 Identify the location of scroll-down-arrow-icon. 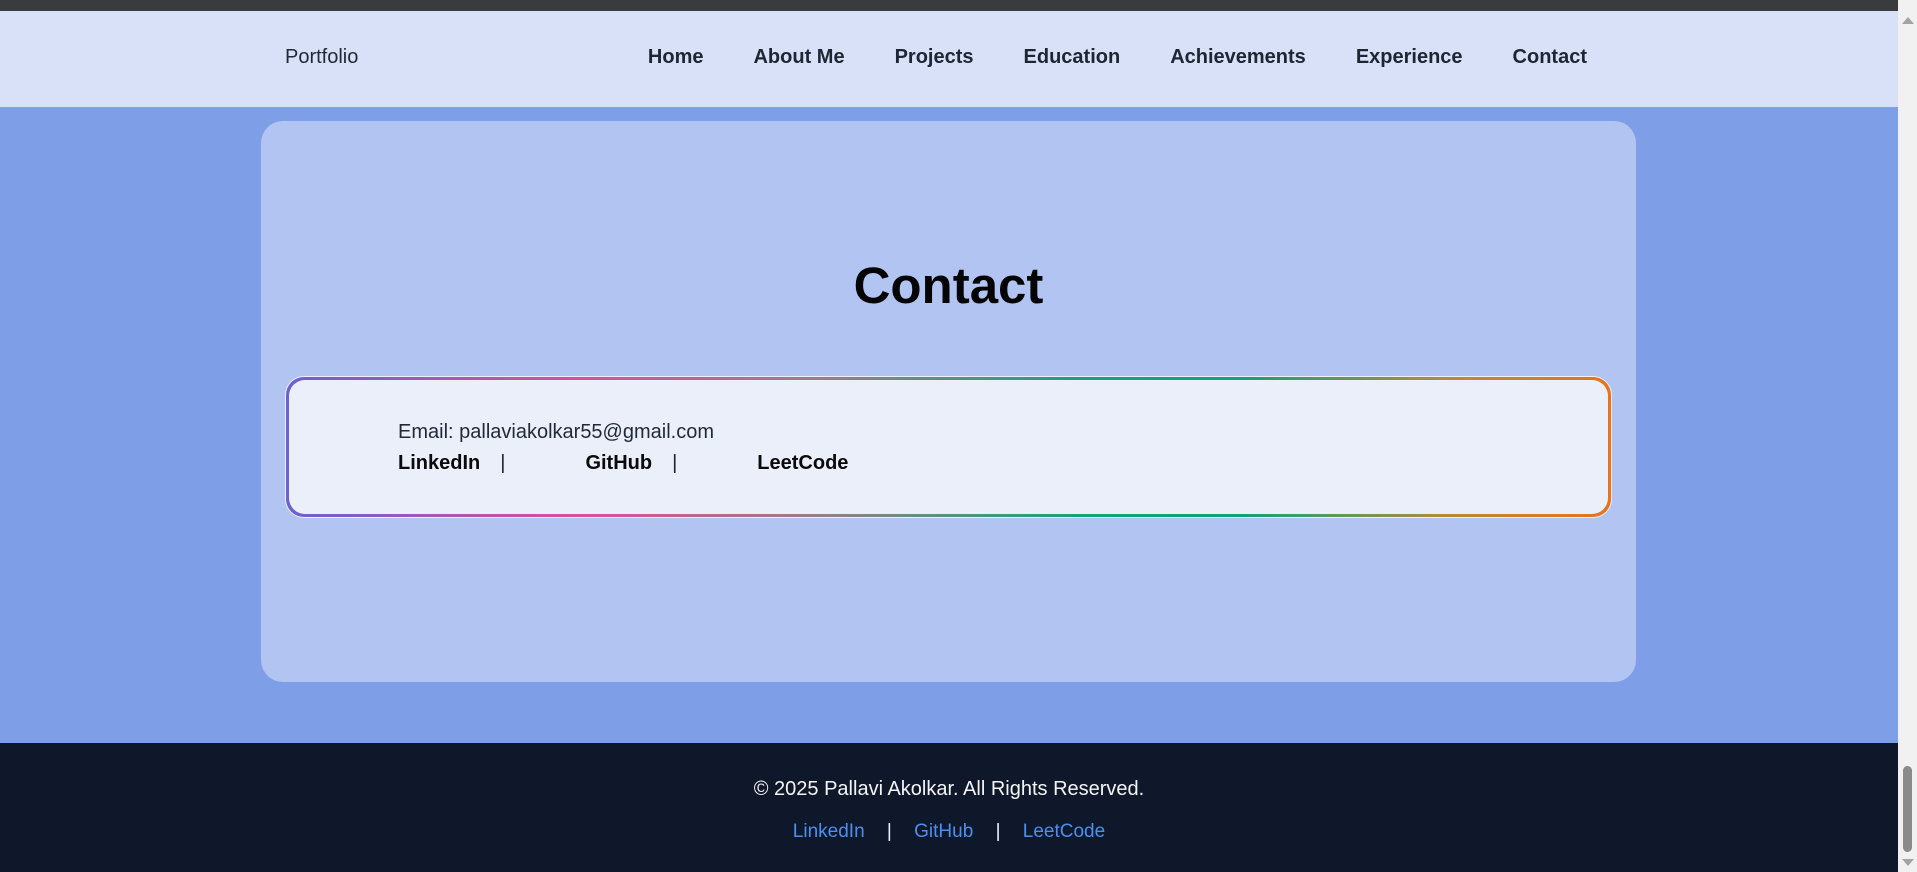
(1908, 862).